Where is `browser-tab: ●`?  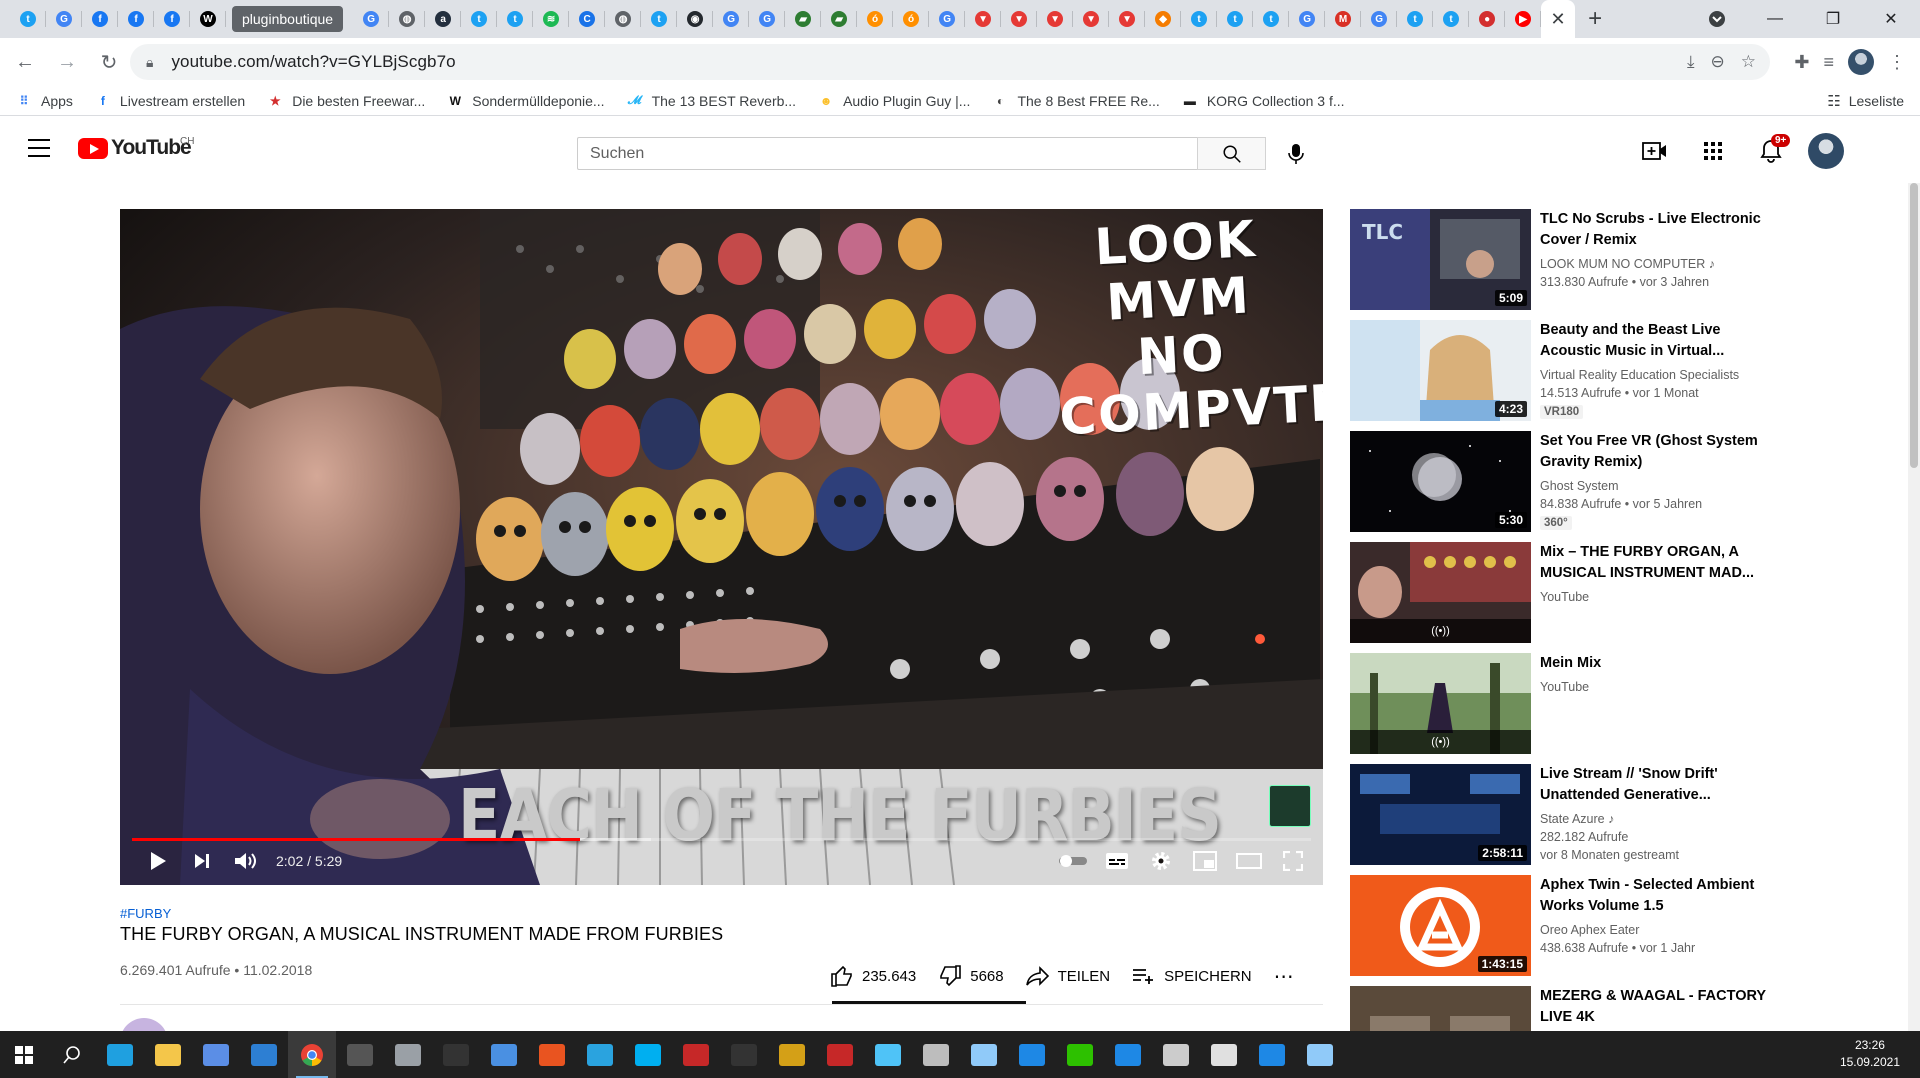
browser-tab: ● is located at coordinates (1487, 19).